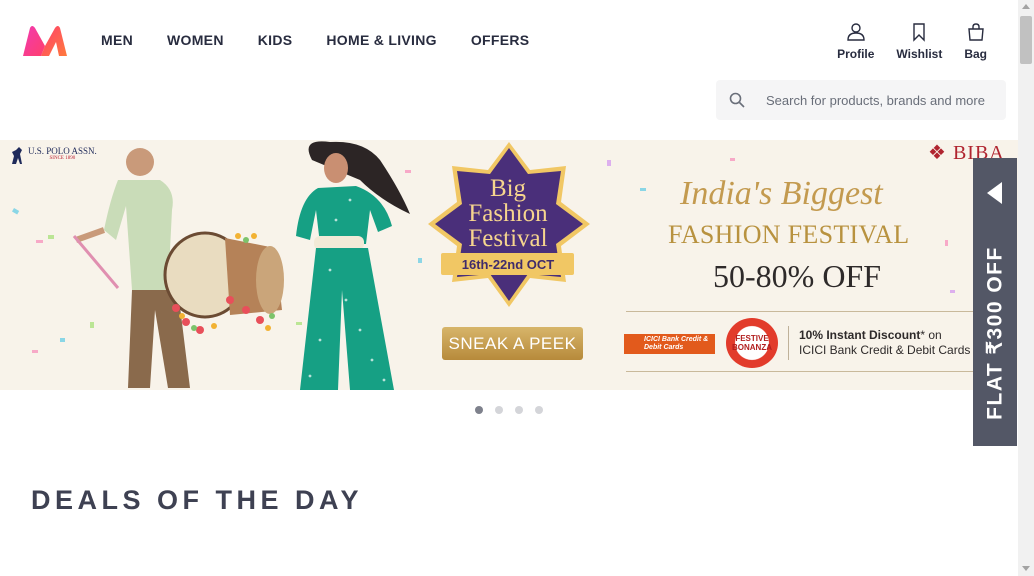  What do you see at coordinates (508, 213) in the screenshot?
I see `badge-line2: Fashion` at bounding box center [508, 213].